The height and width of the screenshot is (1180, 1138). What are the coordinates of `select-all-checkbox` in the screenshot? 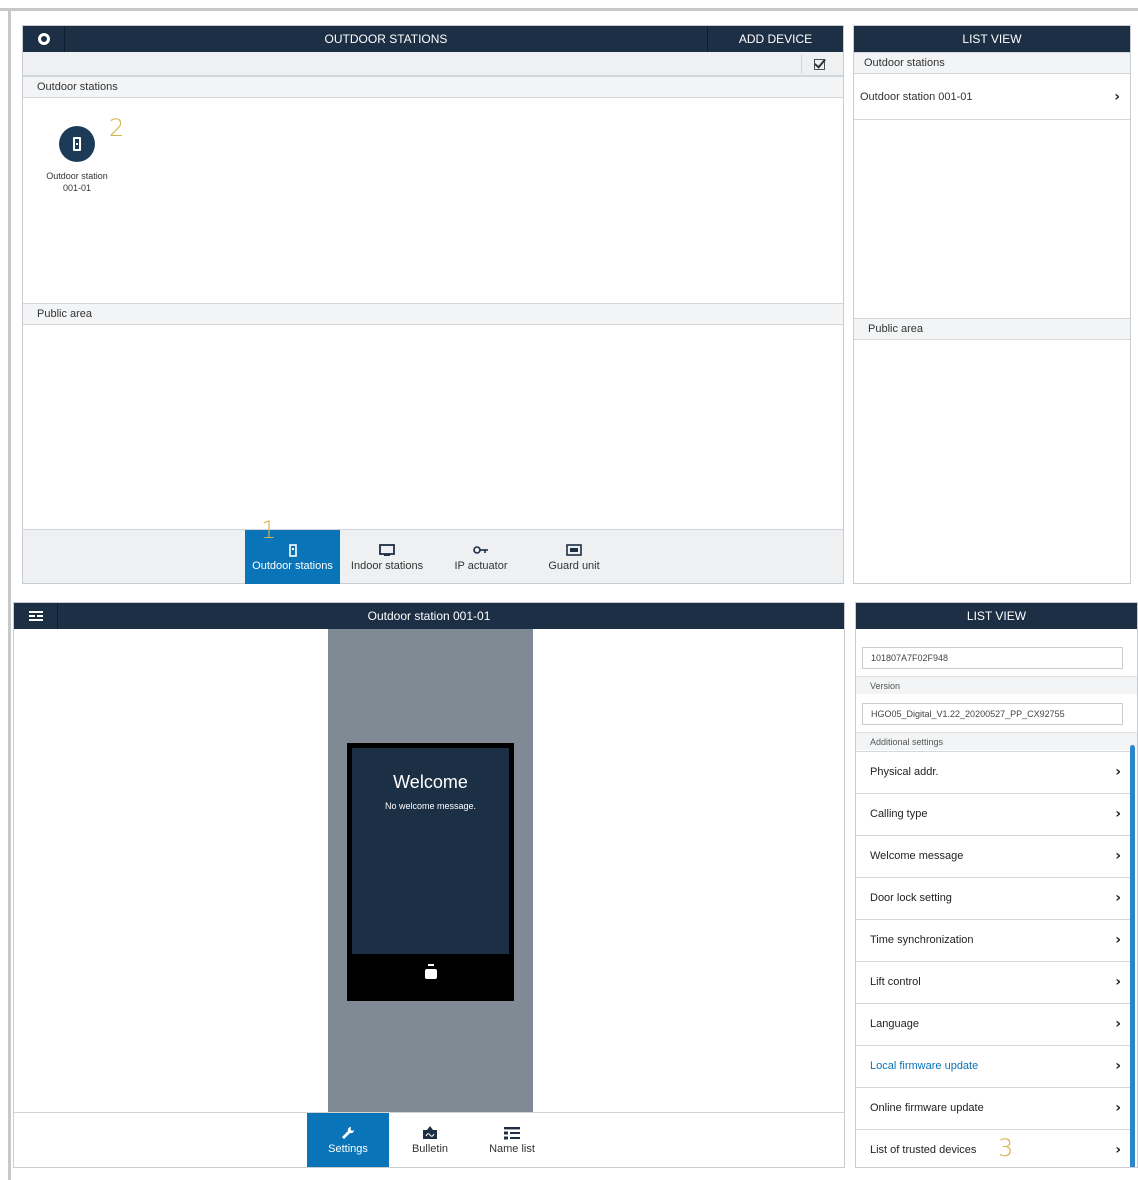 It's located at (819, 64).